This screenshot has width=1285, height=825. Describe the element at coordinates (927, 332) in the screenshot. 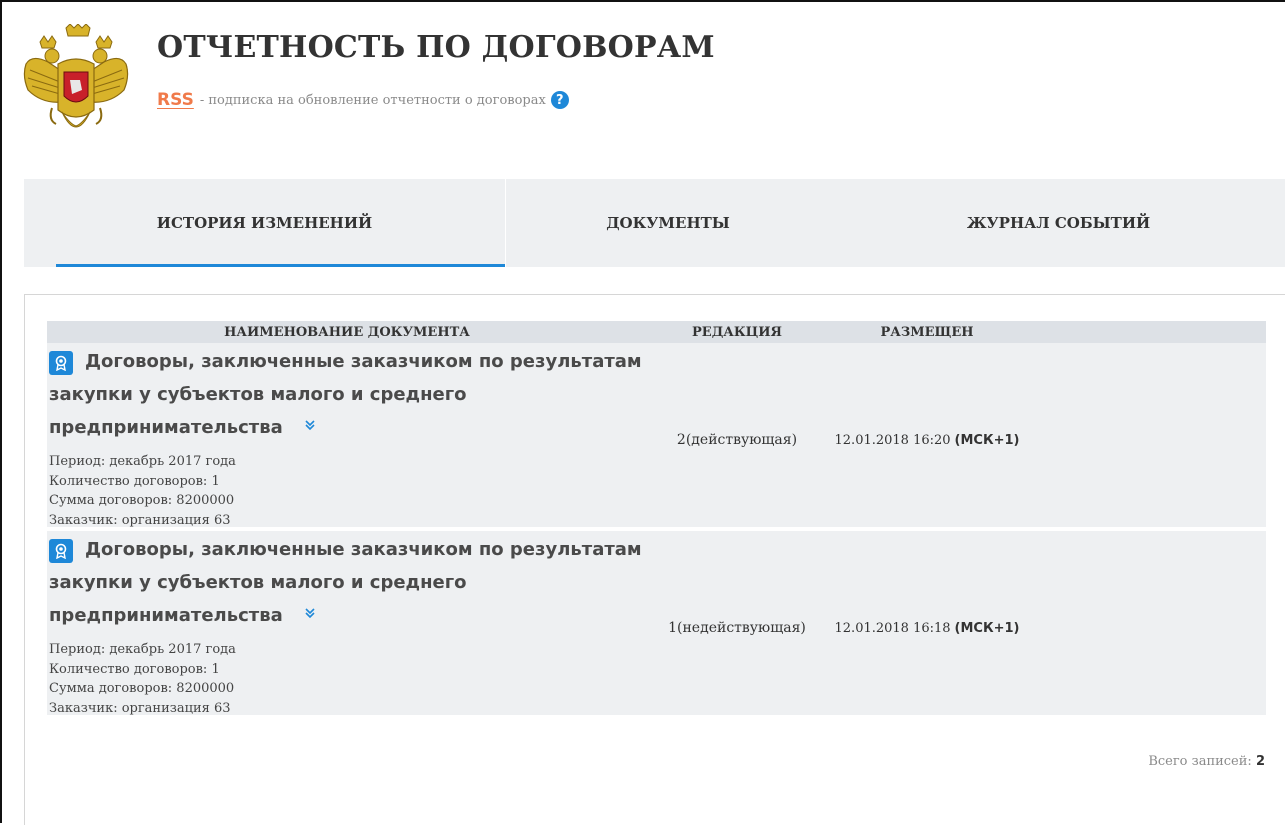

I see `column-header-posted: РАЗМЕЩЕН` at that location.